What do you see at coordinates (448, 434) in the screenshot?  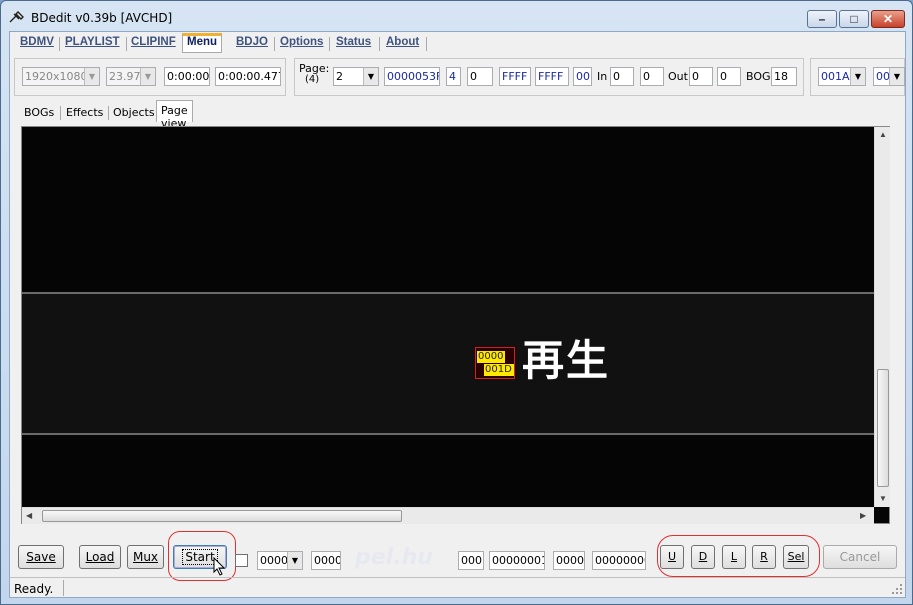 I see `guide-line-bottom` at bounding box center [448, 434].